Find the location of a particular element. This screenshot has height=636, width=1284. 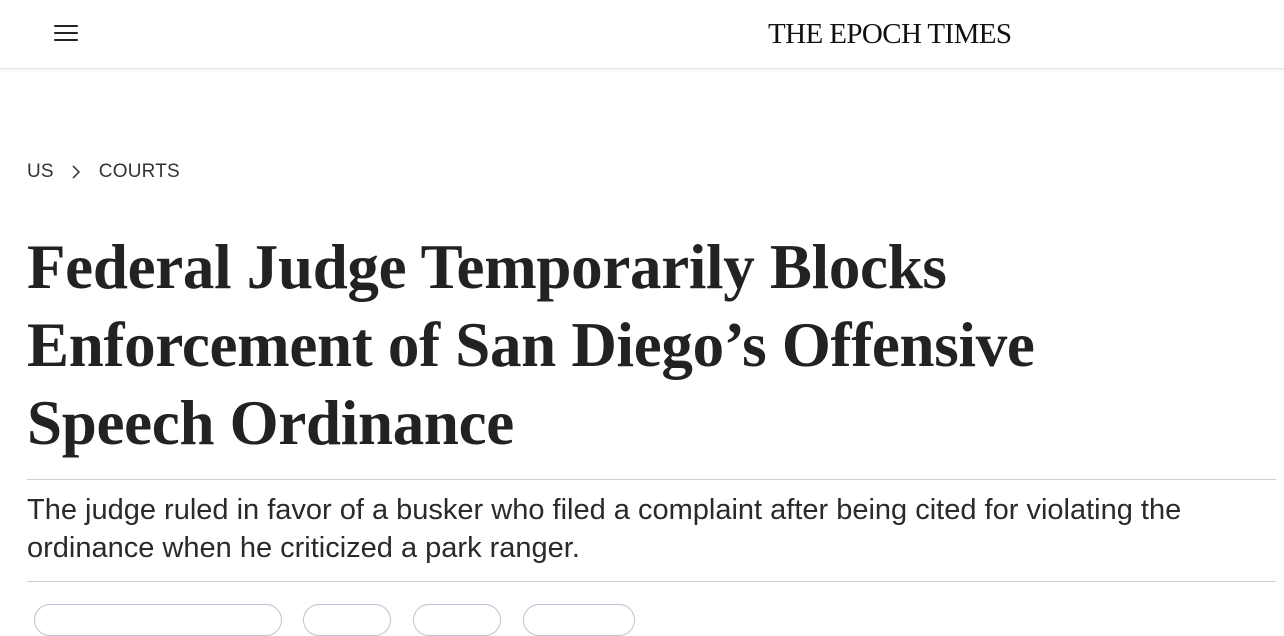

top-navigation-bar: THE EPOCH TIMES is located at coordinates (642, 34).